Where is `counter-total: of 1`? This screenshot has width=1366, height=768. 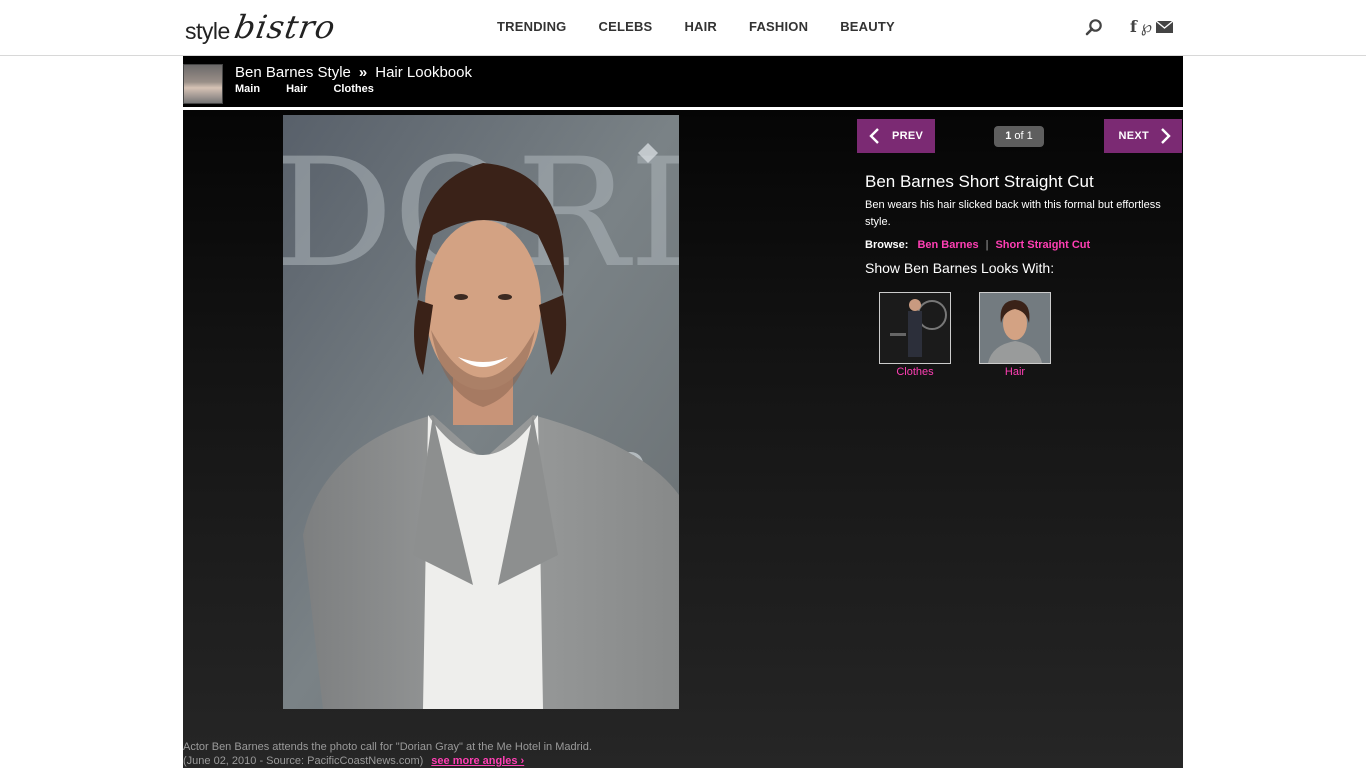 counter-total: of 1 is located at coordinates (1022, 136).